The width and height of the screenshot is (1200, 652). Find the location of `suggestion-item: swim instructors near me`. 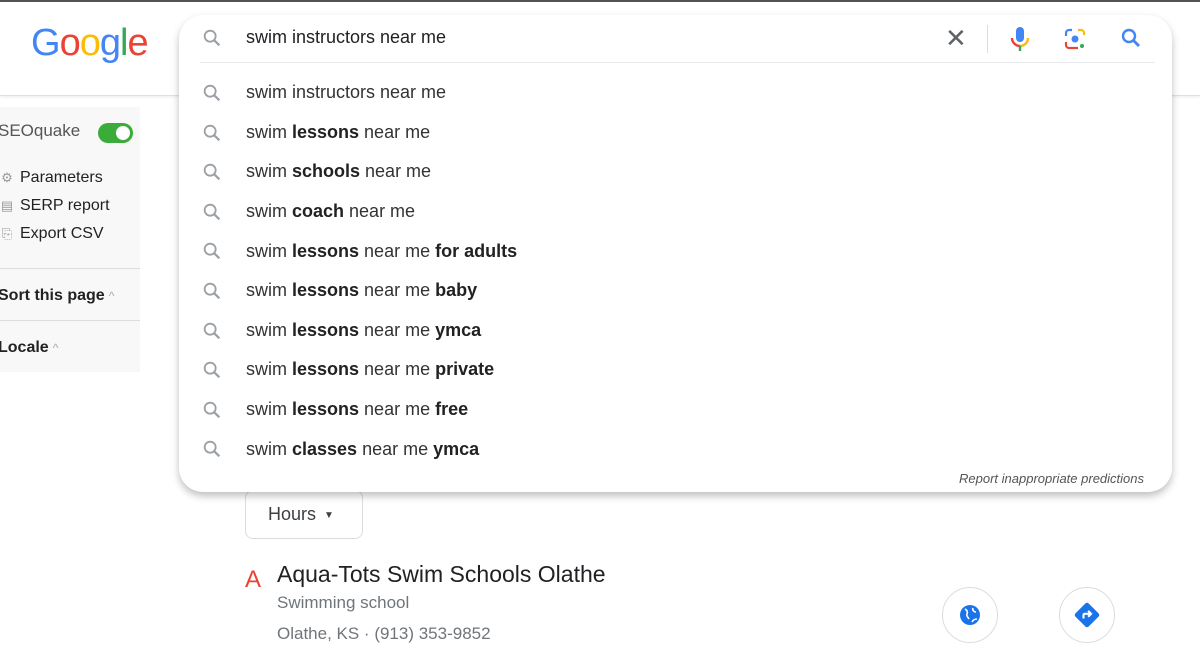

suggestion-item: swim instructors near me is located at coordinates (675, 93).